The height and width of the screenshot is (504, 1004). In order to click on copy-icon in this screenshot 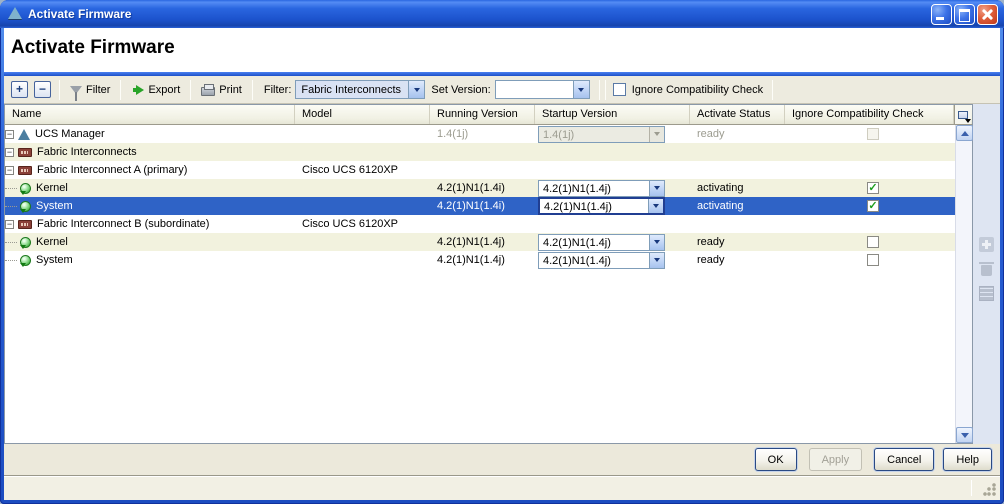, I will do `click(986, 293)`.